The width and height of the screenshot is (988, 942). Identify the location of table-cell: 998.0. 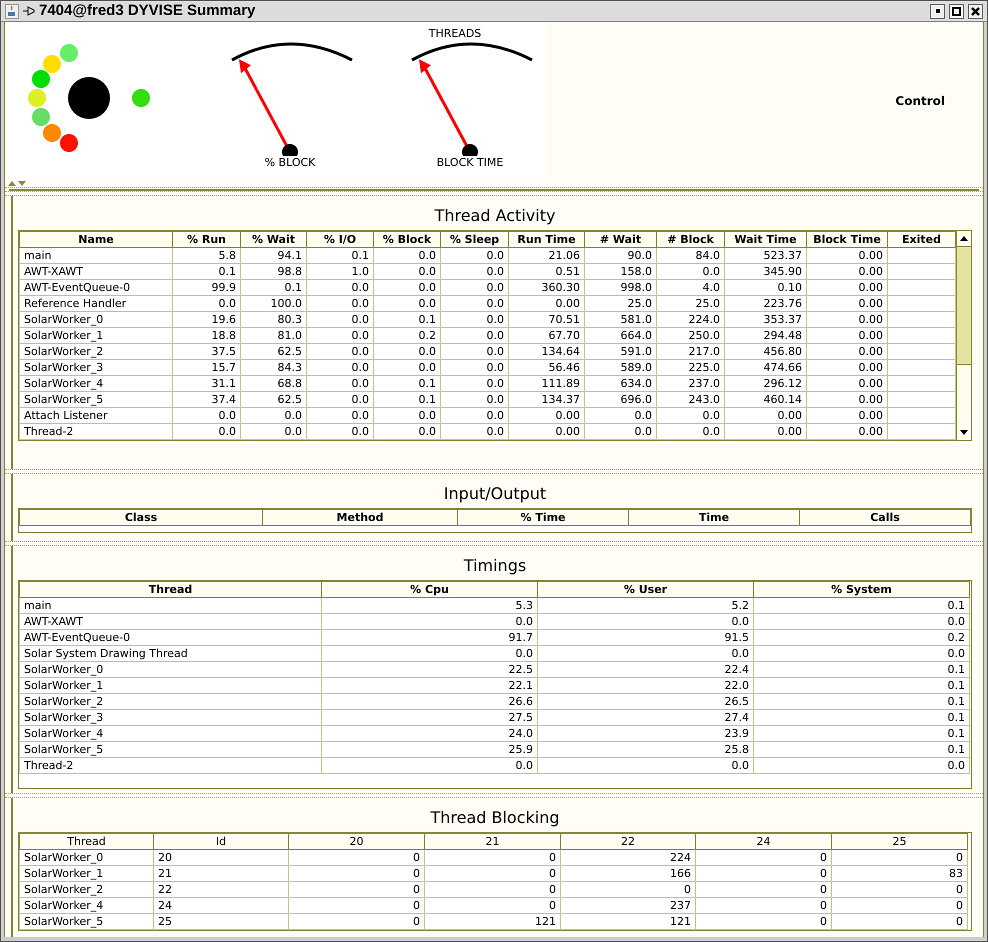
(620, 288).